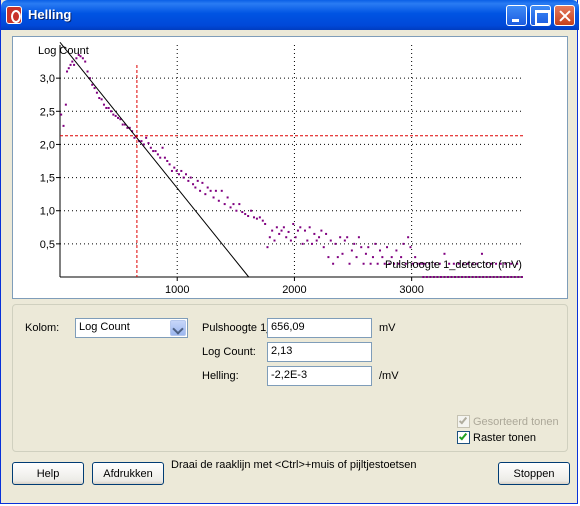 The width and height of the screenshot is (580, 506). Describe the element at coordinates (237, 328) in the screenshot. I see `pulshoogte-label: Pulshoogte 1_` at that location.